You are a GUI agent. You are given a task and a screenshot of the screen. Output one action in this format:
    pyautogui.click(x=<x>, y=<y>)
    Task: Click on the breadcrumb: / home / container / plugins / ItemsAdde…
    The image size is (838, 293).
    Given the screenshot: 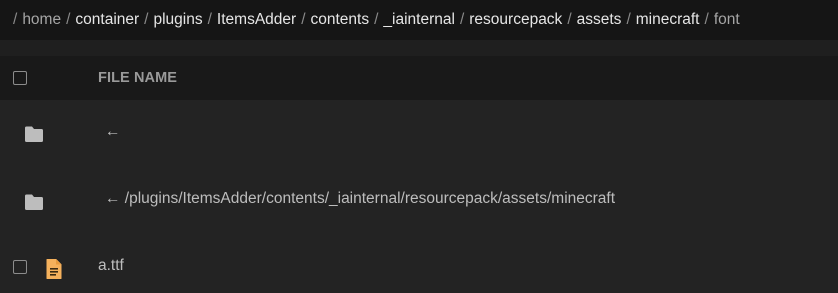 What is the action you would take?
    pyautogui.click(x=419, y=20)
    